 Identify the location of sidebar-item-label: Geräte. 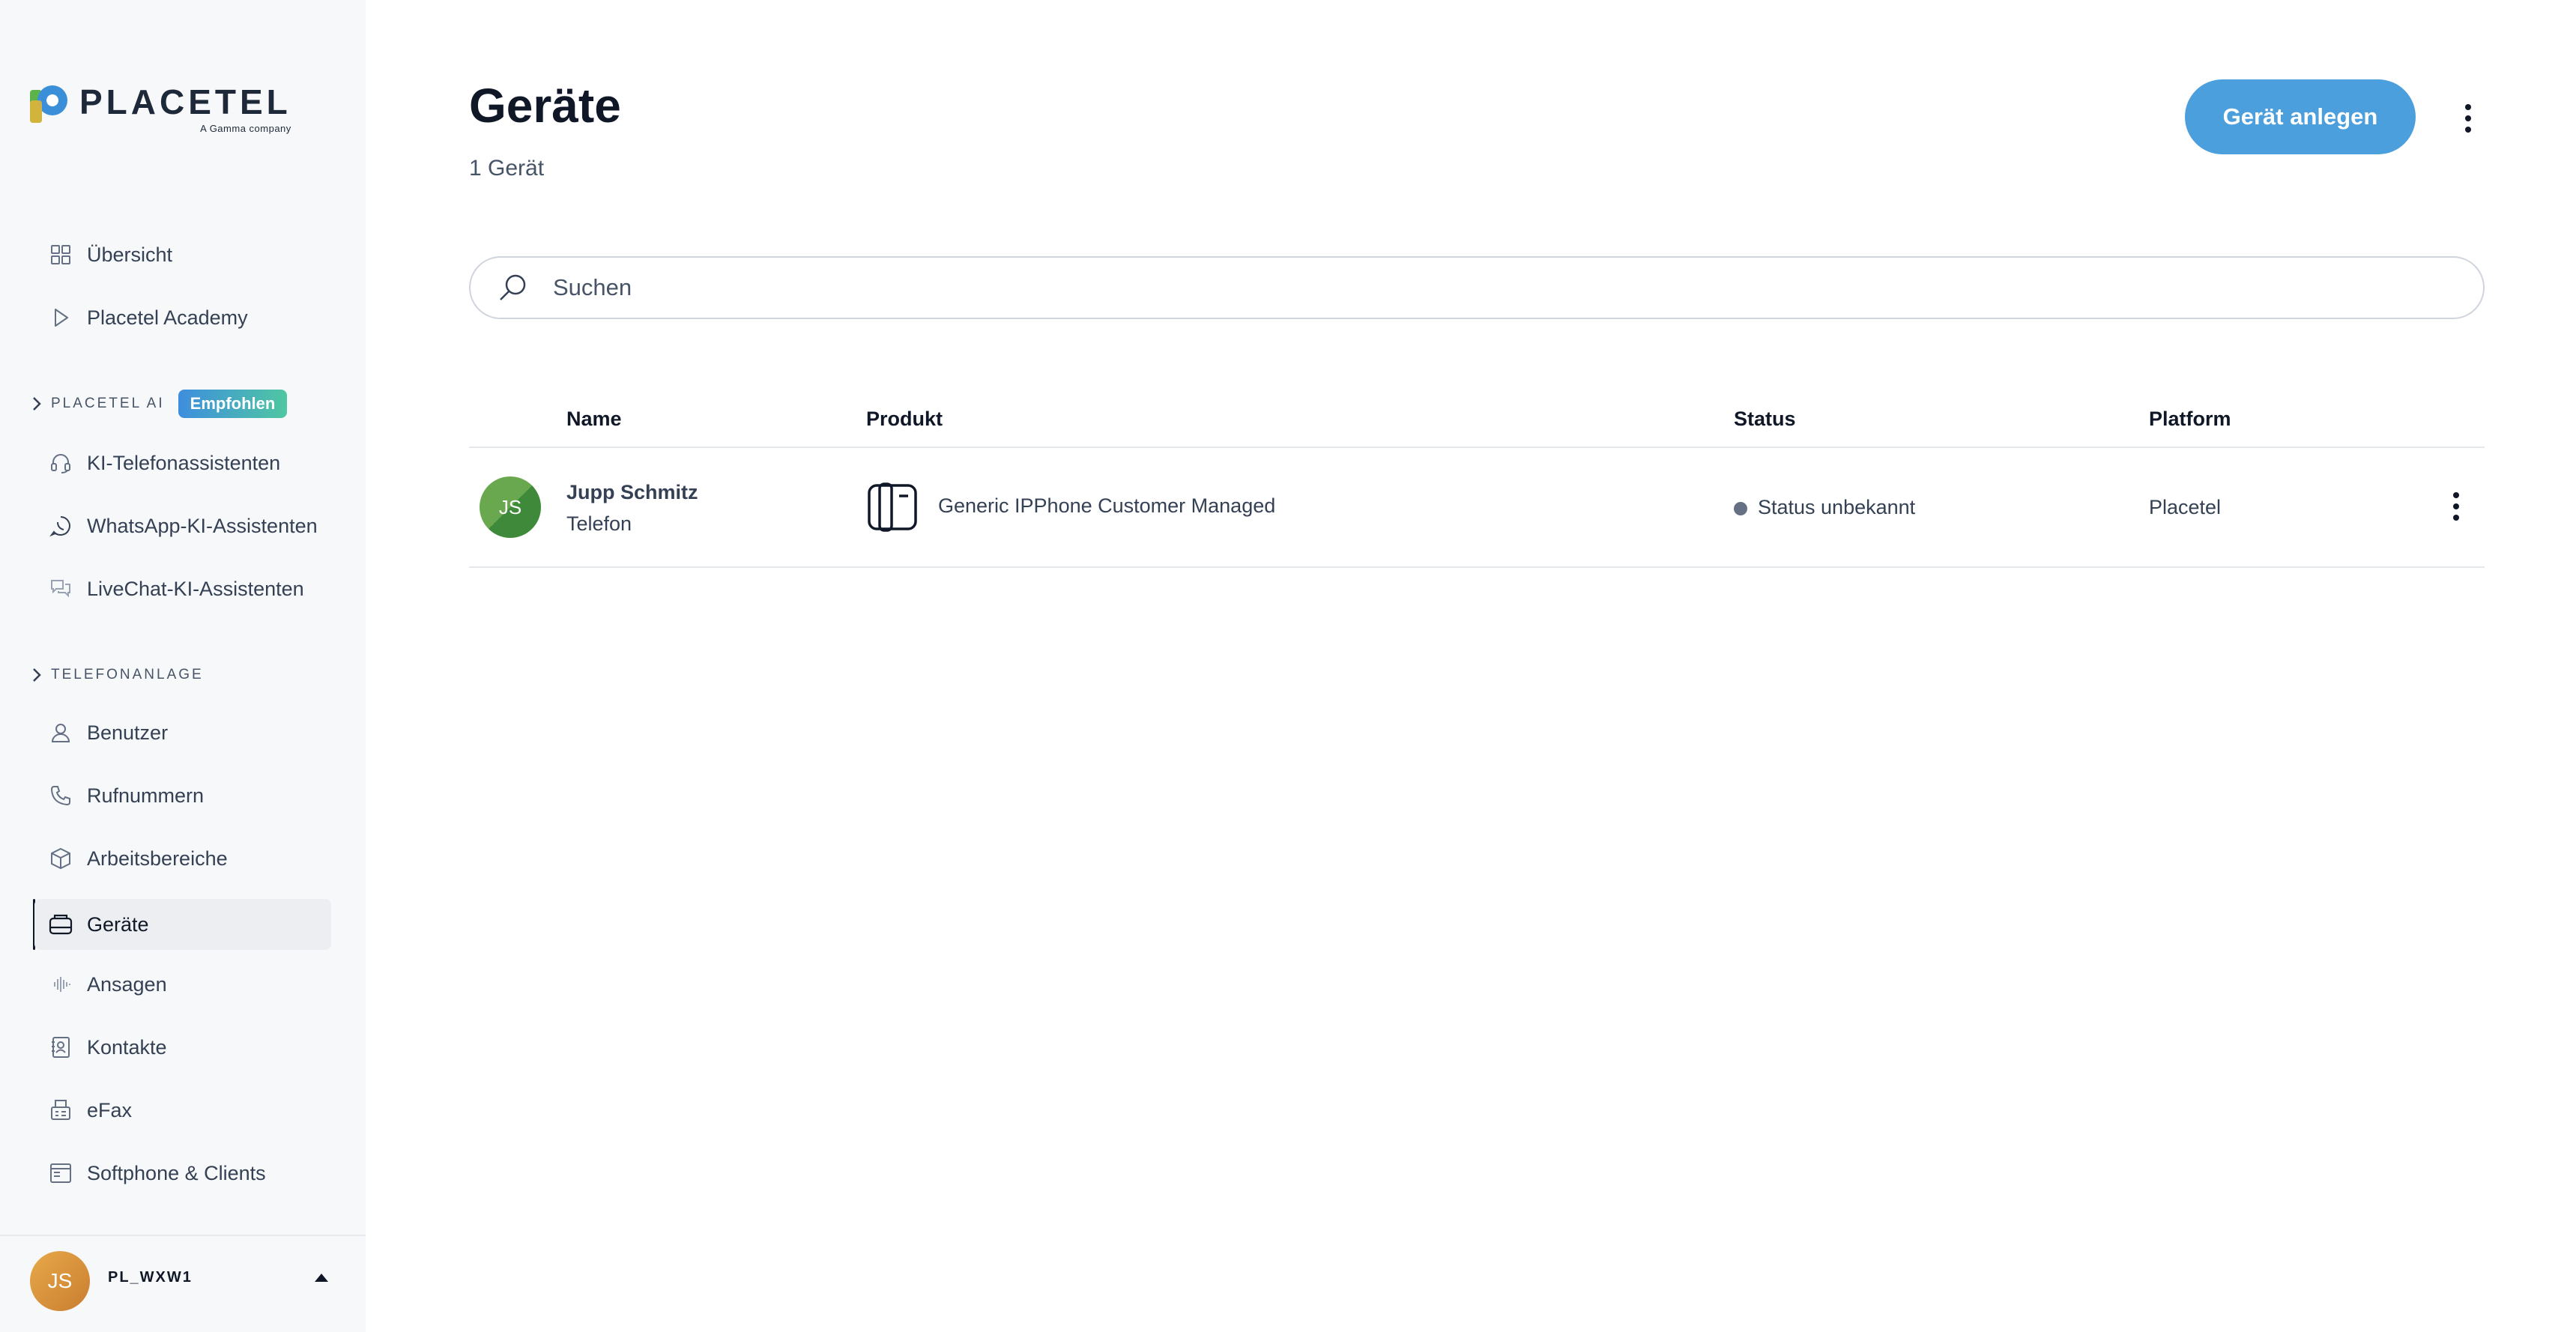
(118, 924).